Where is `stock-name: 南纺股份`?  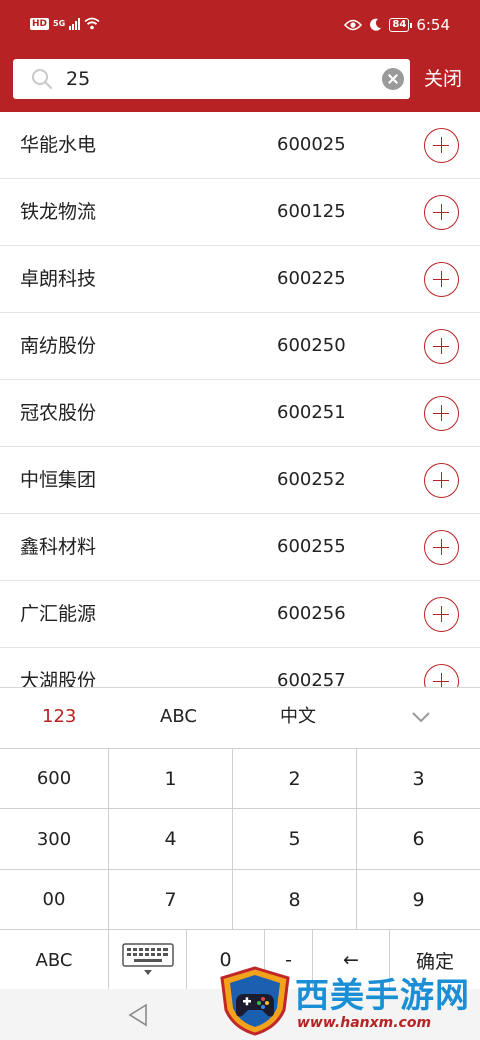
stock-name: 南纺股份 is located at coordinates (58, 346).